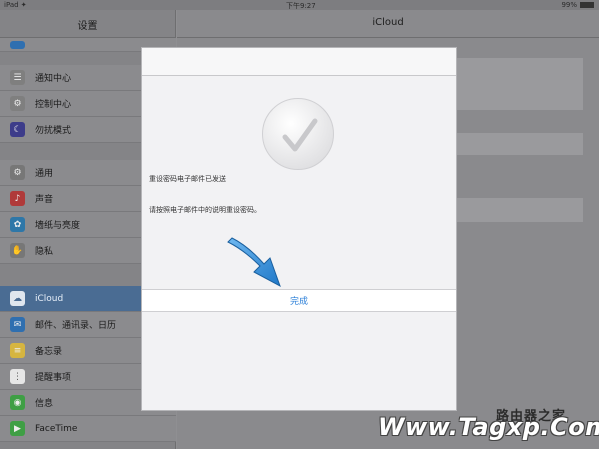  What do you see at coordinates (299, 62) in the screenshot?
I see `dialog-header` at bounding box center [299, 62].